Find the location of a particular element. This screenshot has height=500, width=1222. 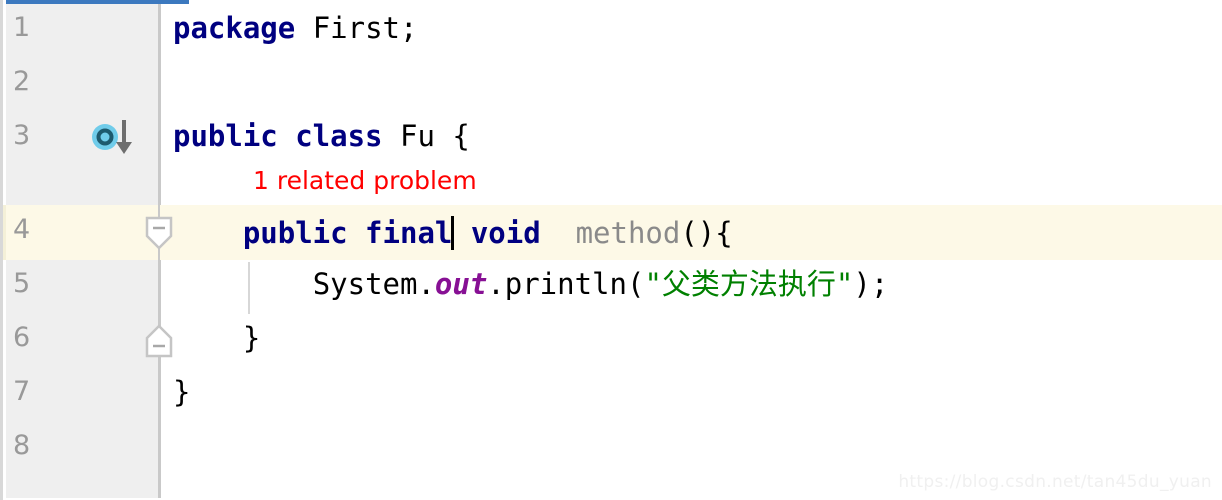

code-line-3: public class Fu { is located at coordinates (321, 136).